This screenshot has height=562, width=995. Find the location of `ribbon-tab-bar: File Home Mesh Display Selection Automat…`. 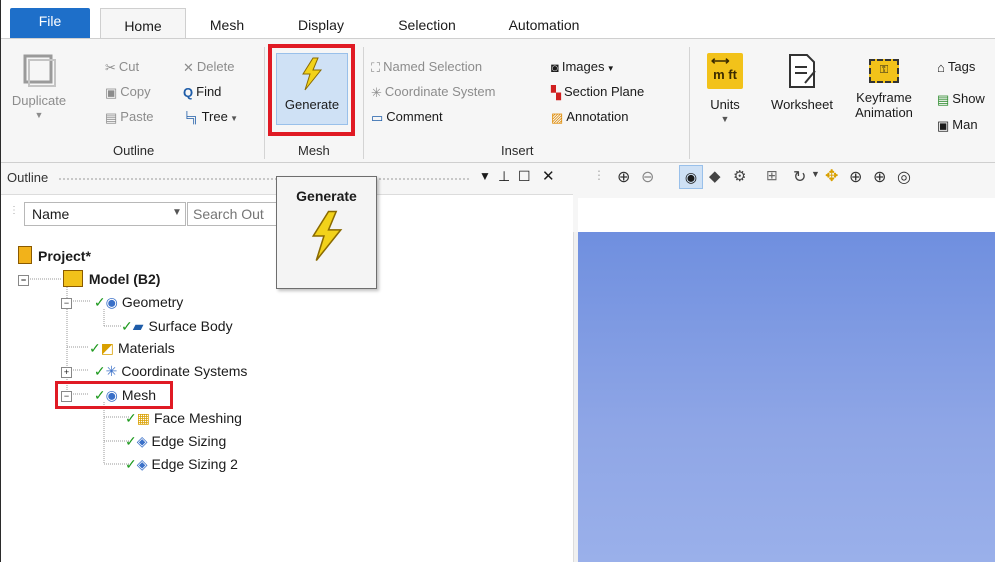

ribbon-tab-bar: File Home Mesh Display Selection Automat… is located at coordinates (498, 19).